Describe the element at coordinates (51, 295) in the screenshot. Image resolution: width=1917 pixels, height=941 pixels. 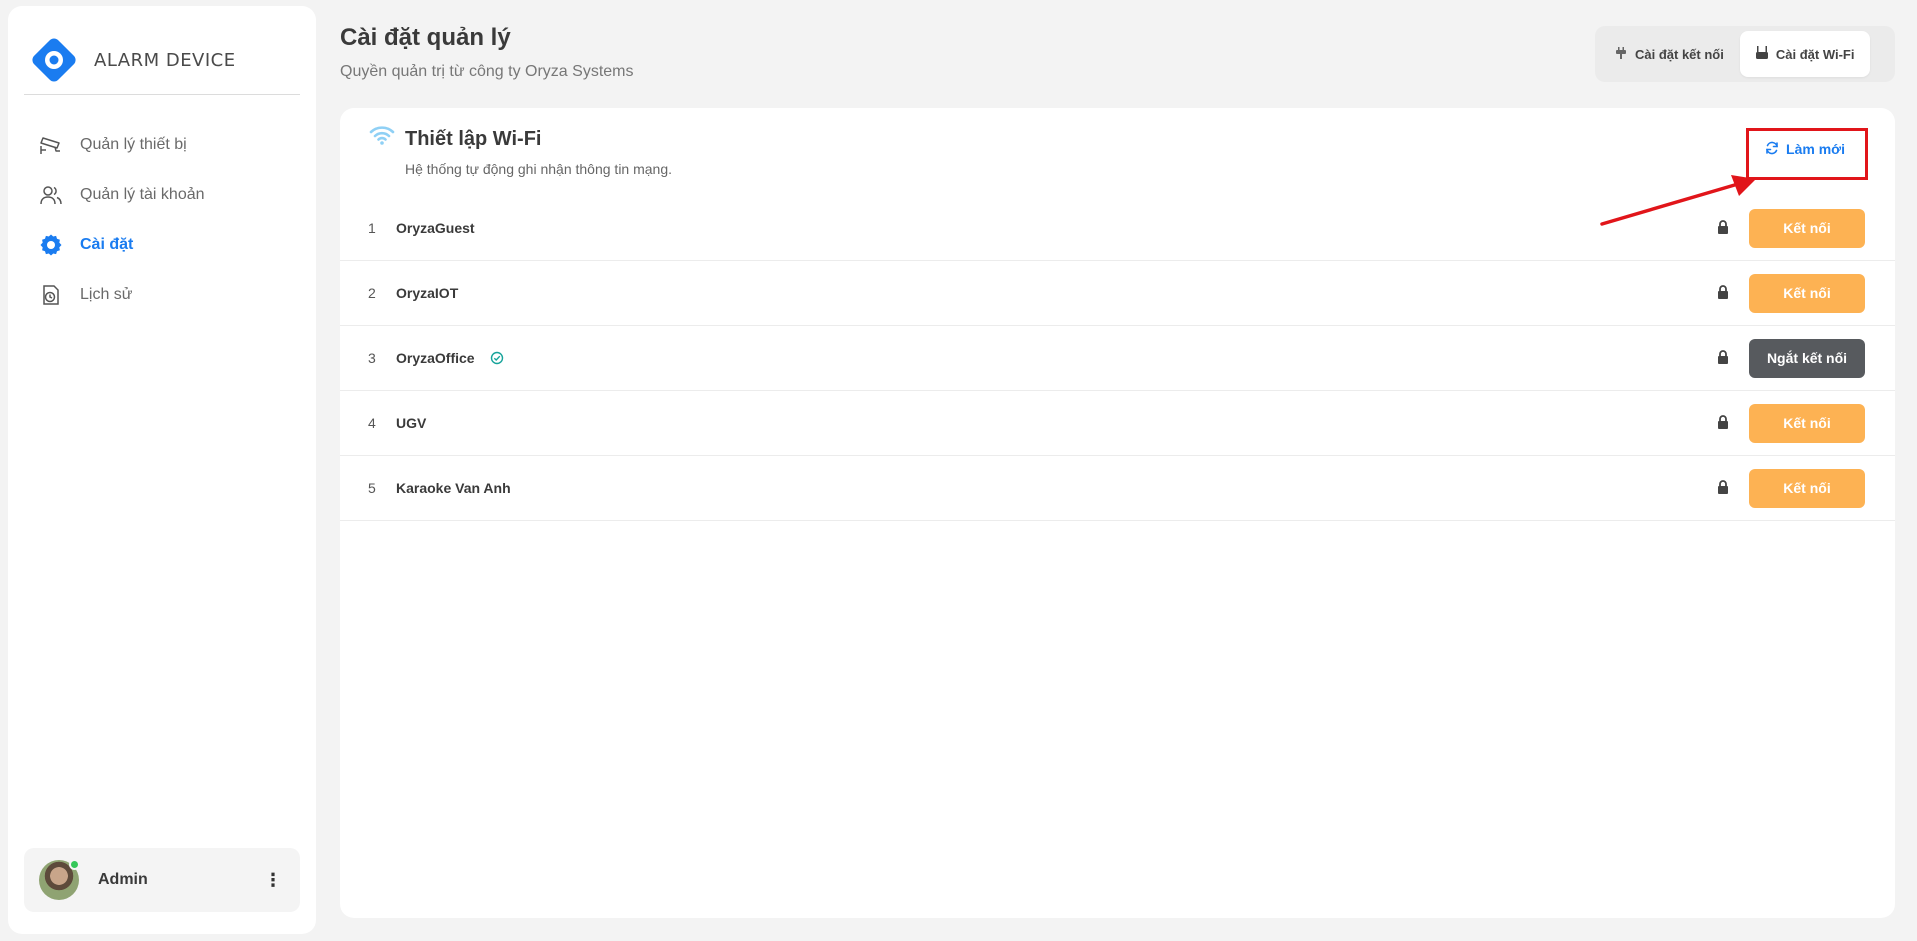
I see `history-icon` at that location.